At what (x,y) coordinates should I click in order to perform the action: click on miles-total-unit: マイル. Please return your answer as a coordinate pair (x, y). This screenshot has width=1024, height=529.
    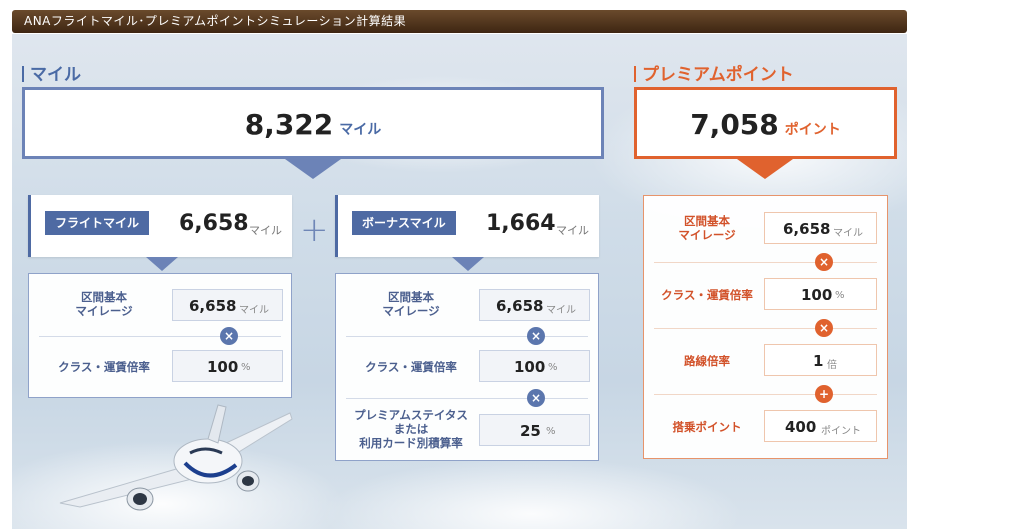
    Looking at the image, I should click on (360, 130).